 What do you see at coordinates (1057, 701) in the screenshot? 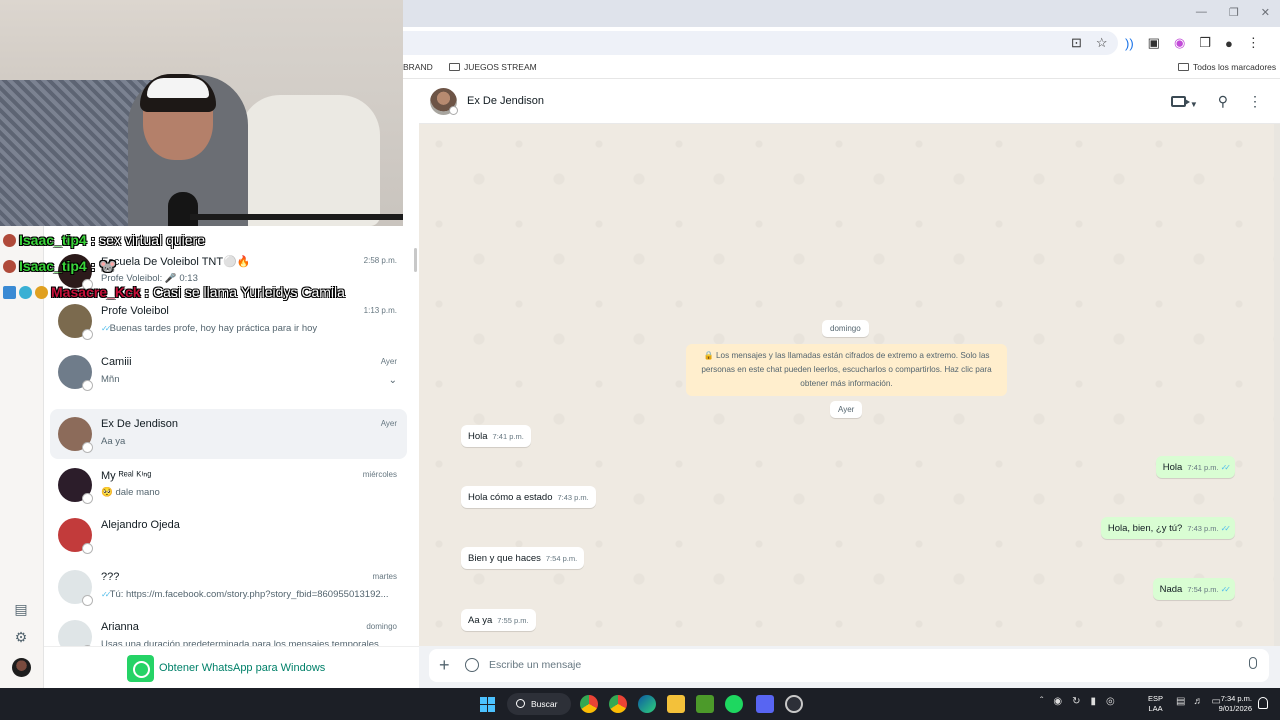
I see `tray-app-icon: ◉` at bounding box center [1057, 701].